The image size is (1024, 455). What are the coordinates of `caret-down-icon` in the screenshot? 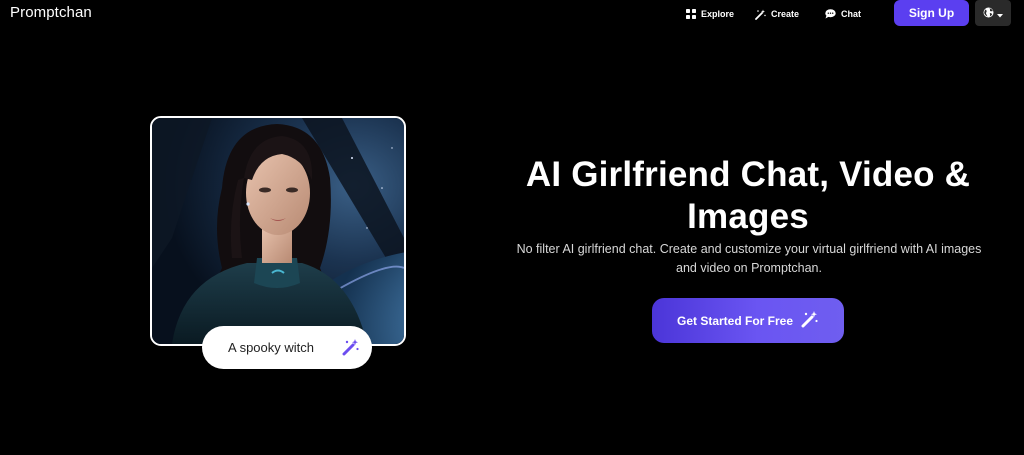 It's located at (1000, 13).